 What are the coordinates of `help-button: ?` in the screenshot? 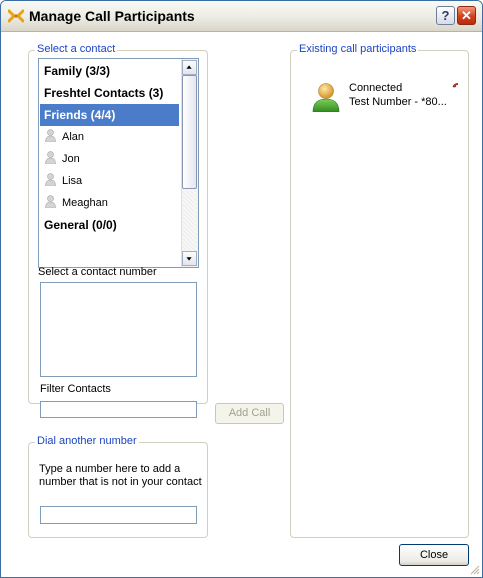 It's located at (445, 15).